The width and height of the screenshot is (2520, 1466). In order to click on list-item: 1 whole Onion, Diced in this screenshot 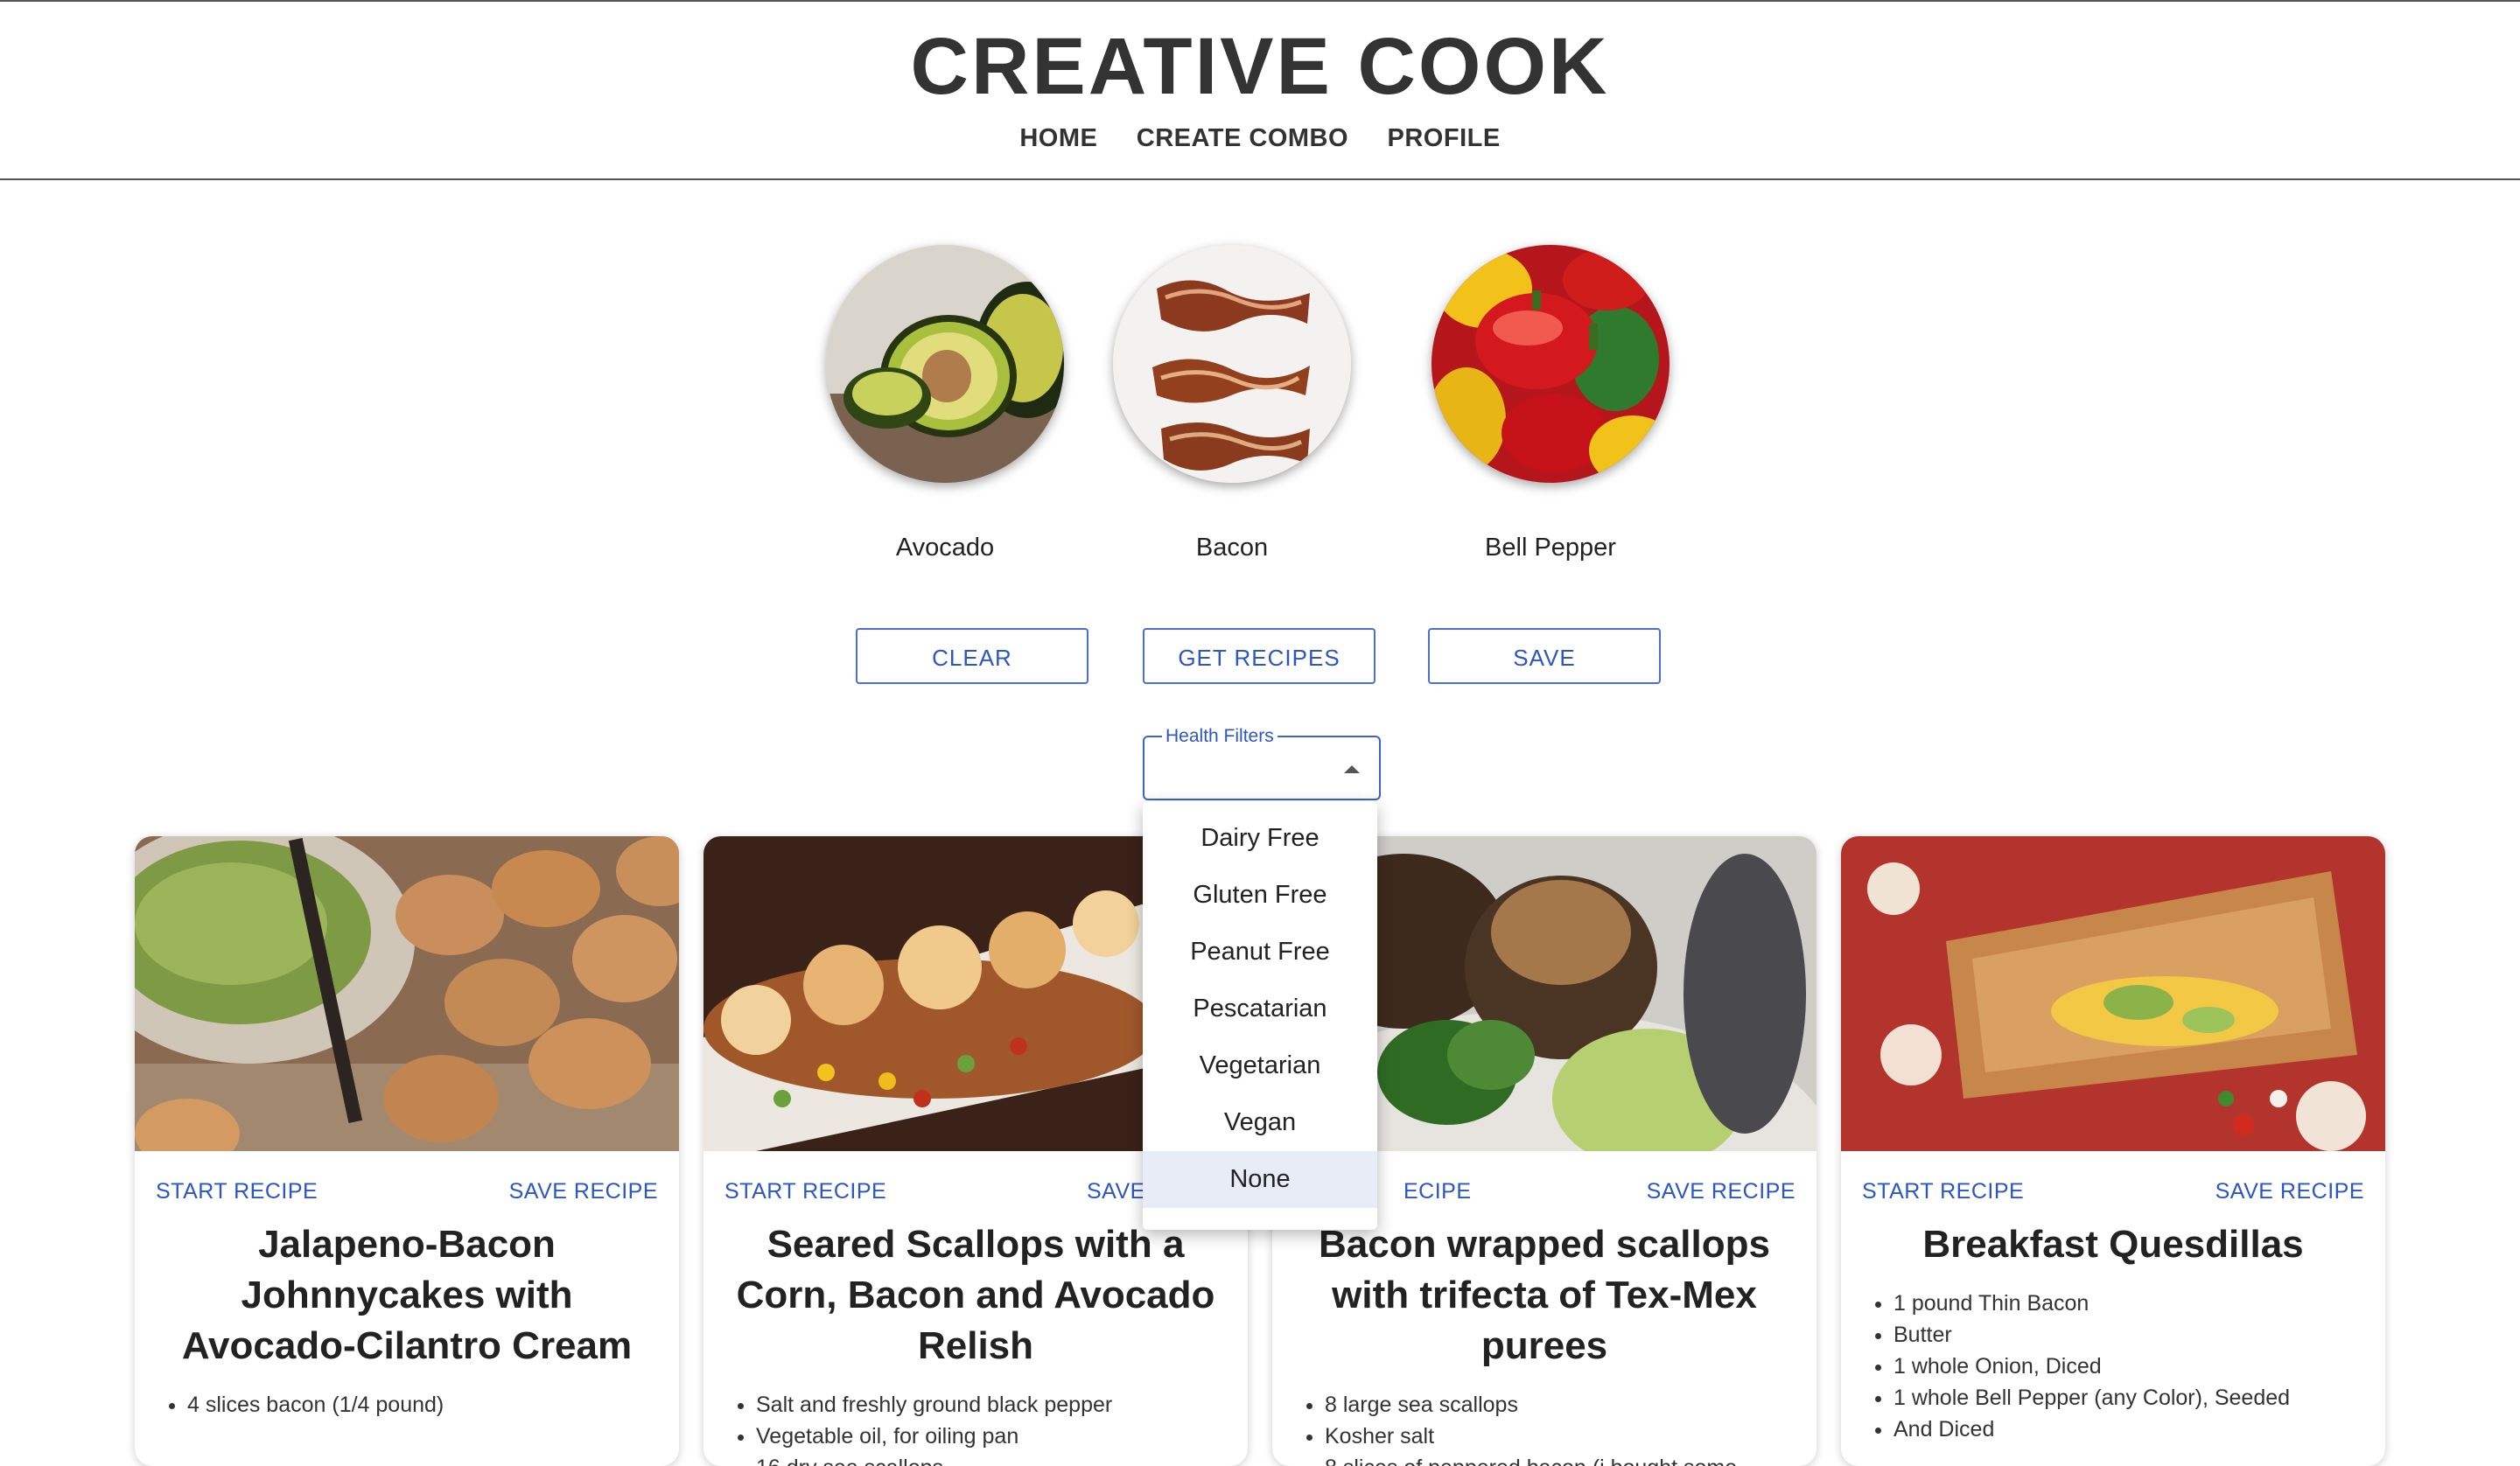, I will do `click(2139, 1366)`.